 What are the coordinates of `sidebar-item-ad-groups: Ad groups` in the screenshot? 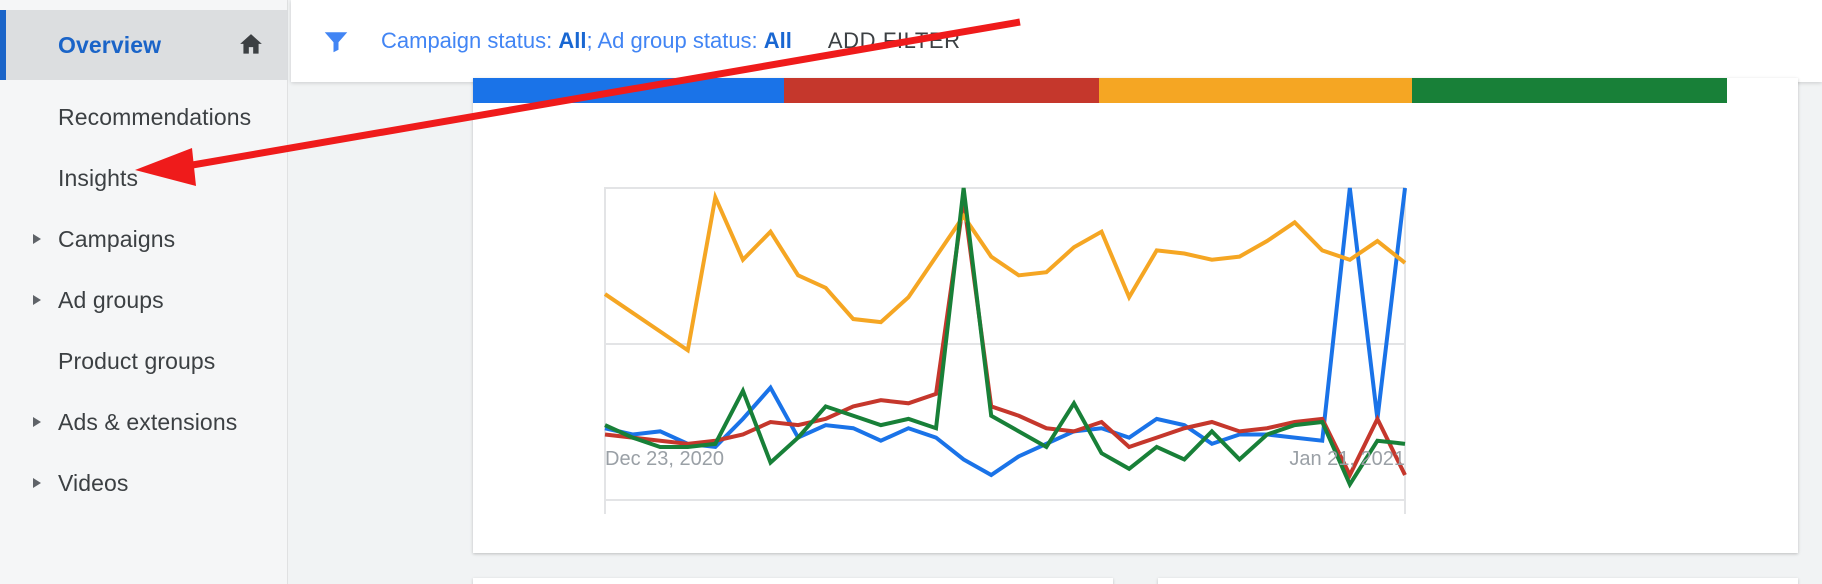 It's located at (144, 300).